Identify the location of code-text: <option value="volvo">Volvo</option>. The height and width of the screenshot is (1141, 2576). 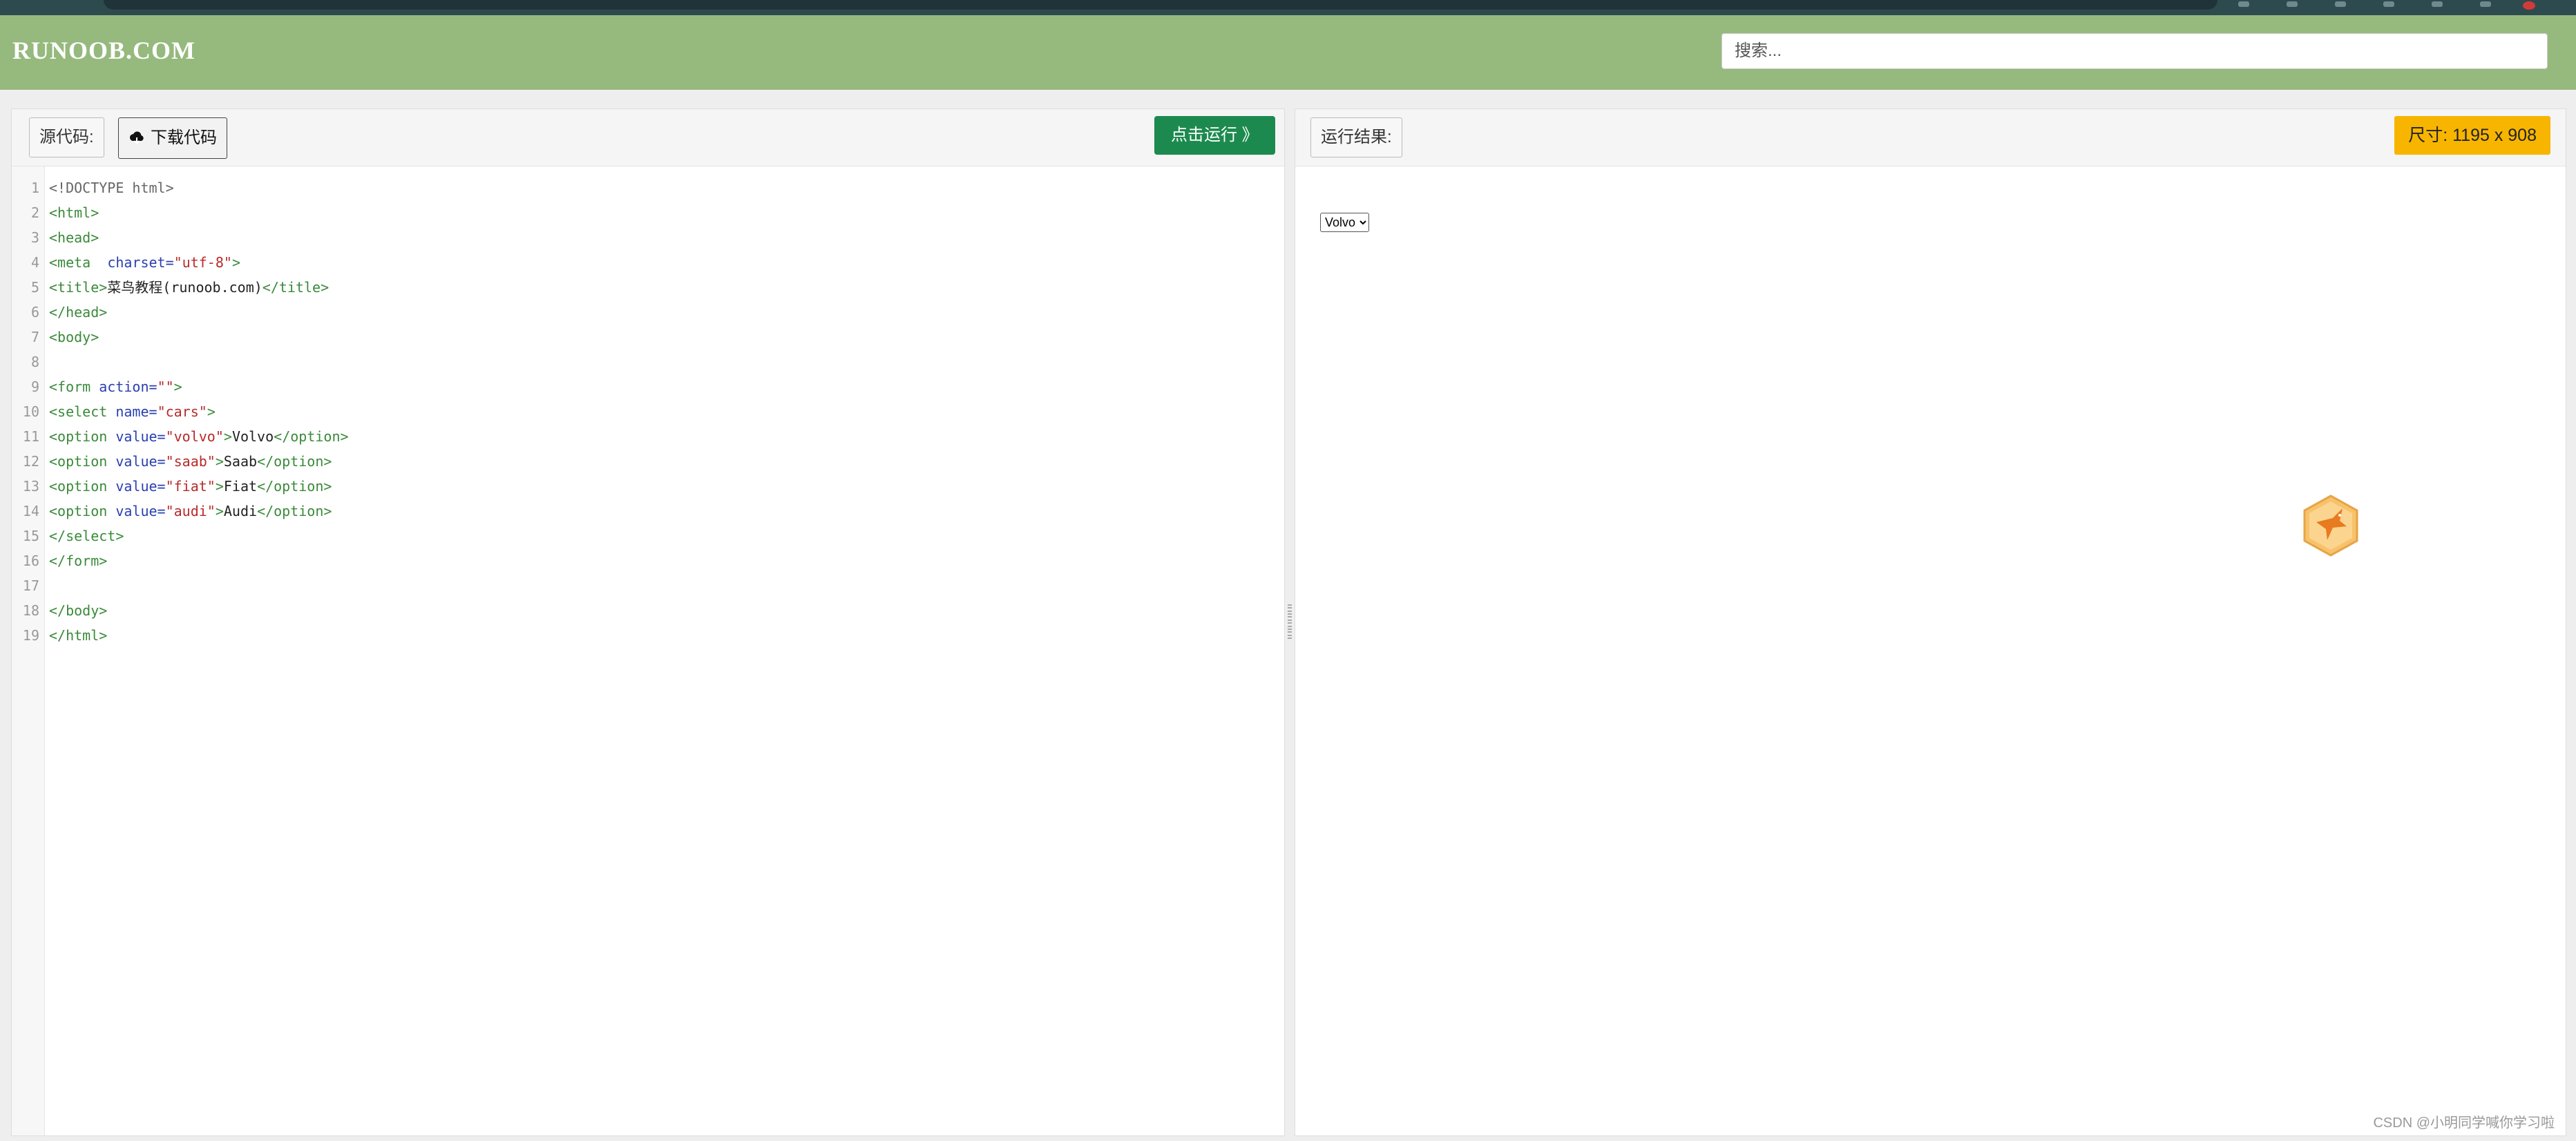
(199, 436).